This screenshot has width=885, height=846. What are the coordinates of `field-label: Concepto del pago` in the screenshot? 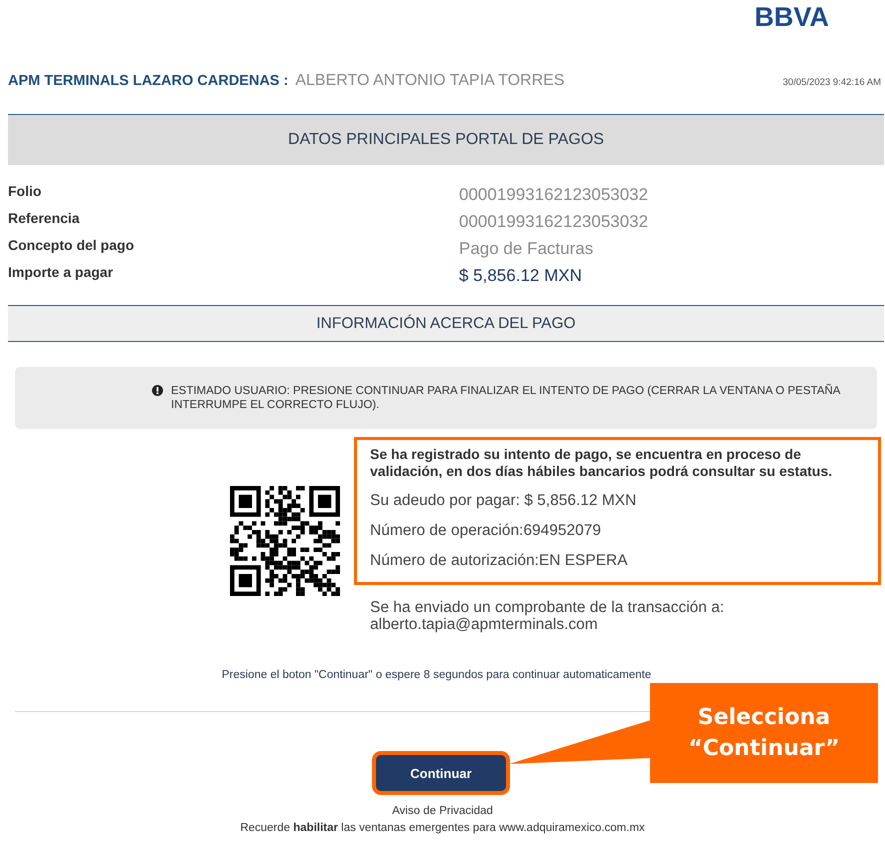 It's located at (71, 245).